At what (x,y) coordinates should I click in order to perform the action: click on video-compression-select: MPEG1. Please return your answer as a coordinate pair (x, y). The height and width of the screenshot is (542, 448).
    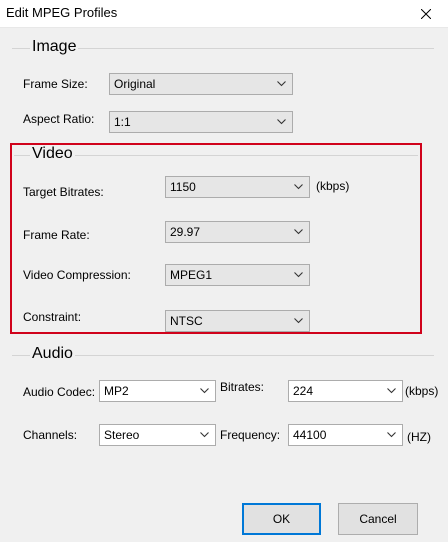
    Looking at the image, I should click on (237, 275).